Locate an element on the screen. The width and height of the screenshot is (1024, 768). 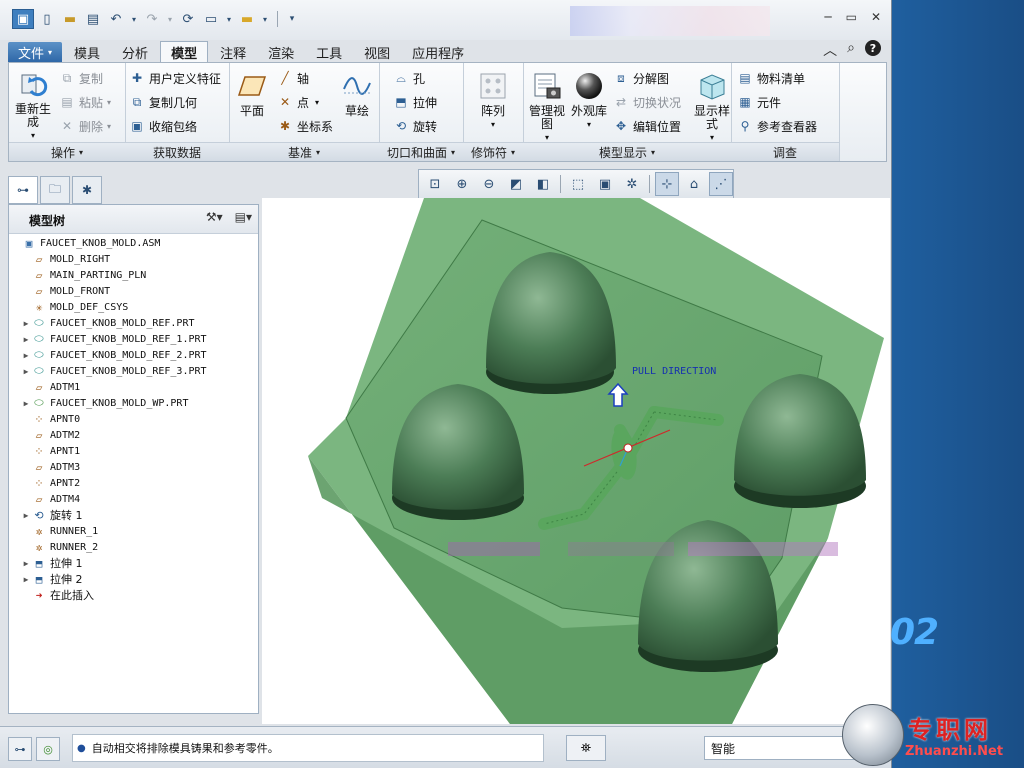
group-label-model-display: 模型显示 ▾ is located at coordinates (627, 151).